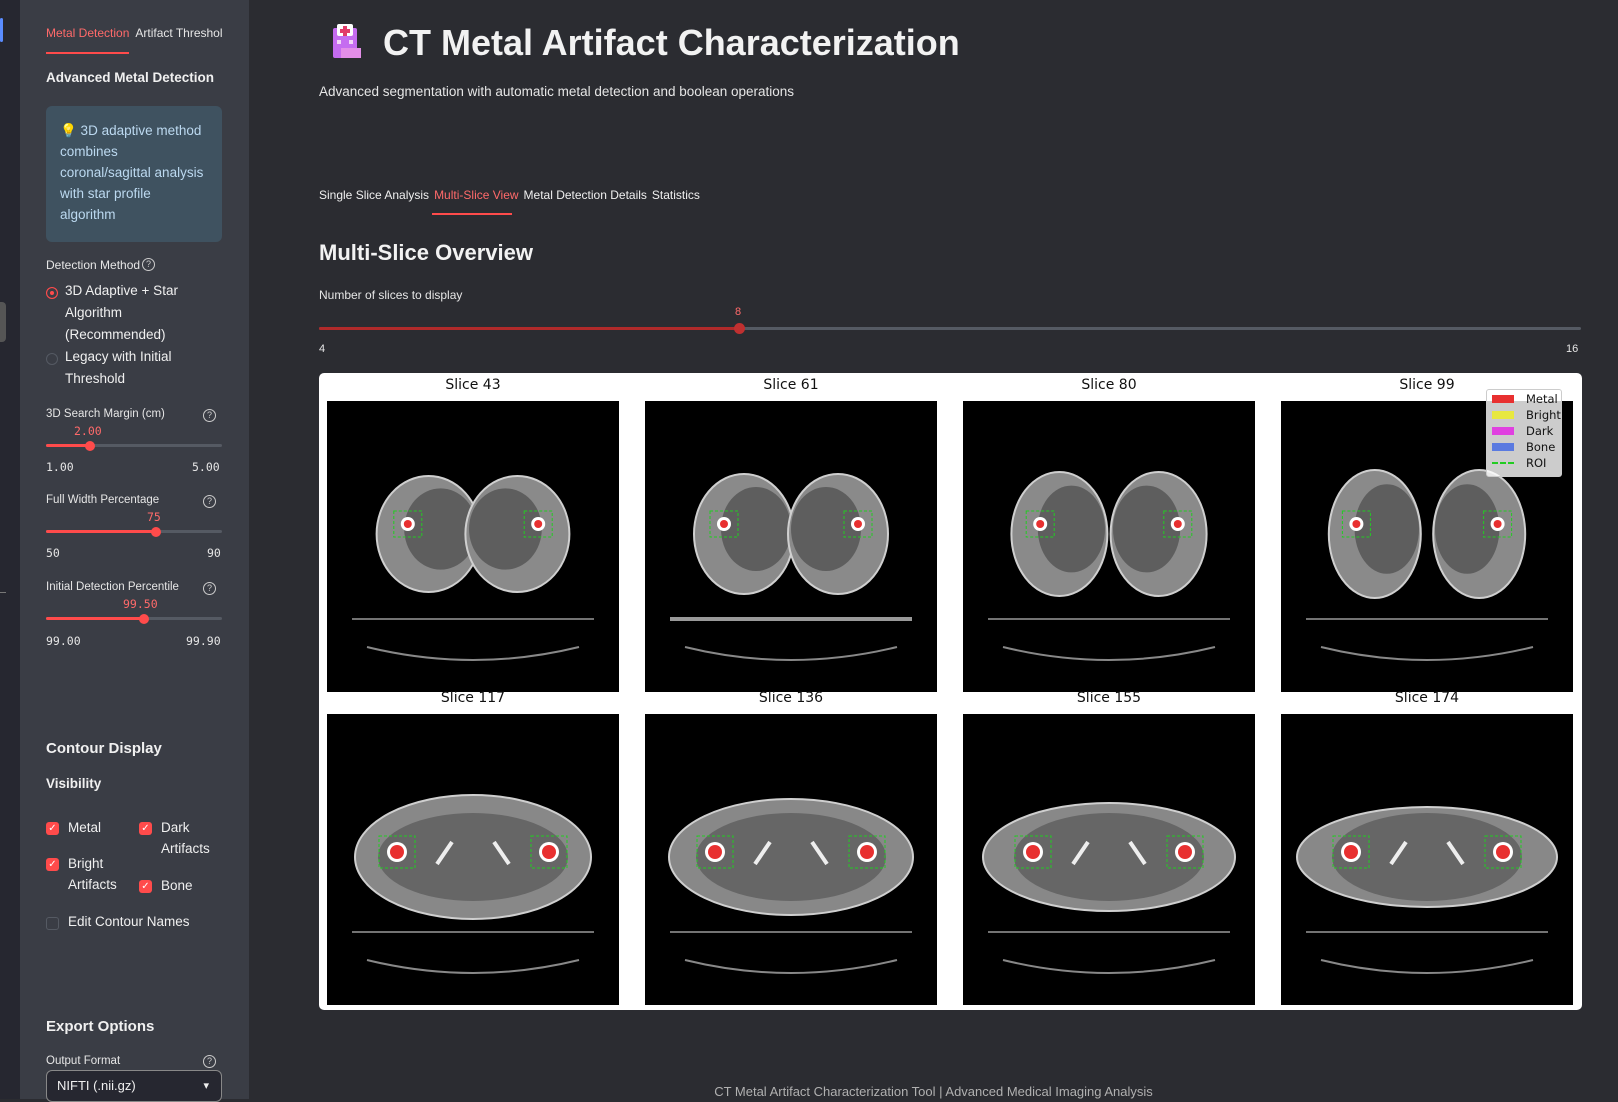  Describe the element at coordinates (103, 500) in the screenshot. I see `full-width-label: Full Width Percentage` at that location.